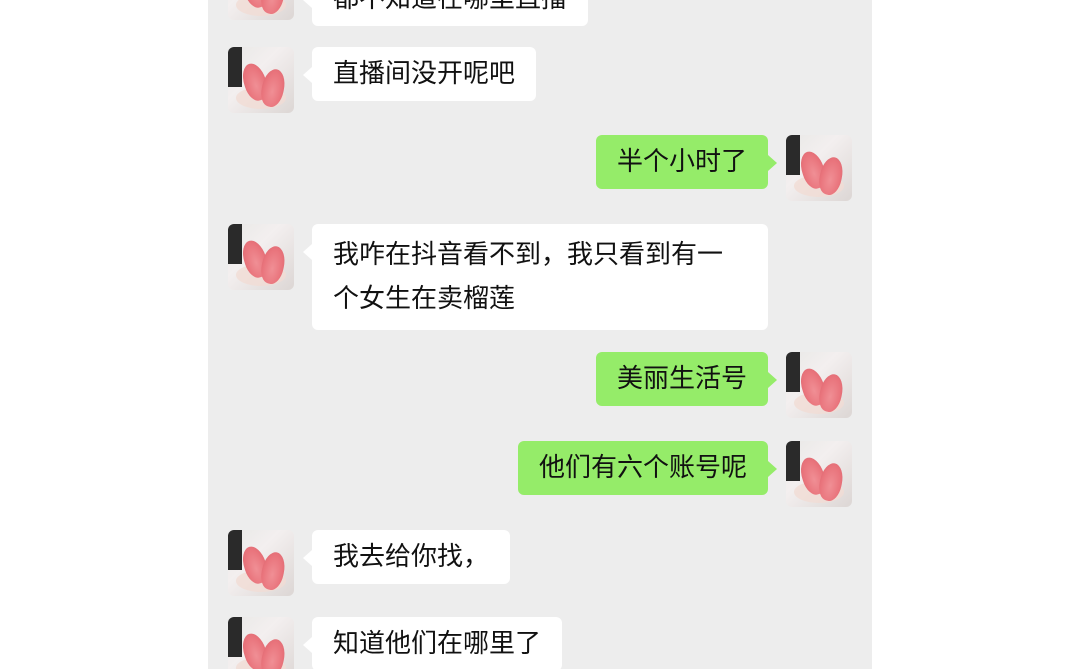  I want to click on message-outgoing: 美丽生活号, so click(540, 386).